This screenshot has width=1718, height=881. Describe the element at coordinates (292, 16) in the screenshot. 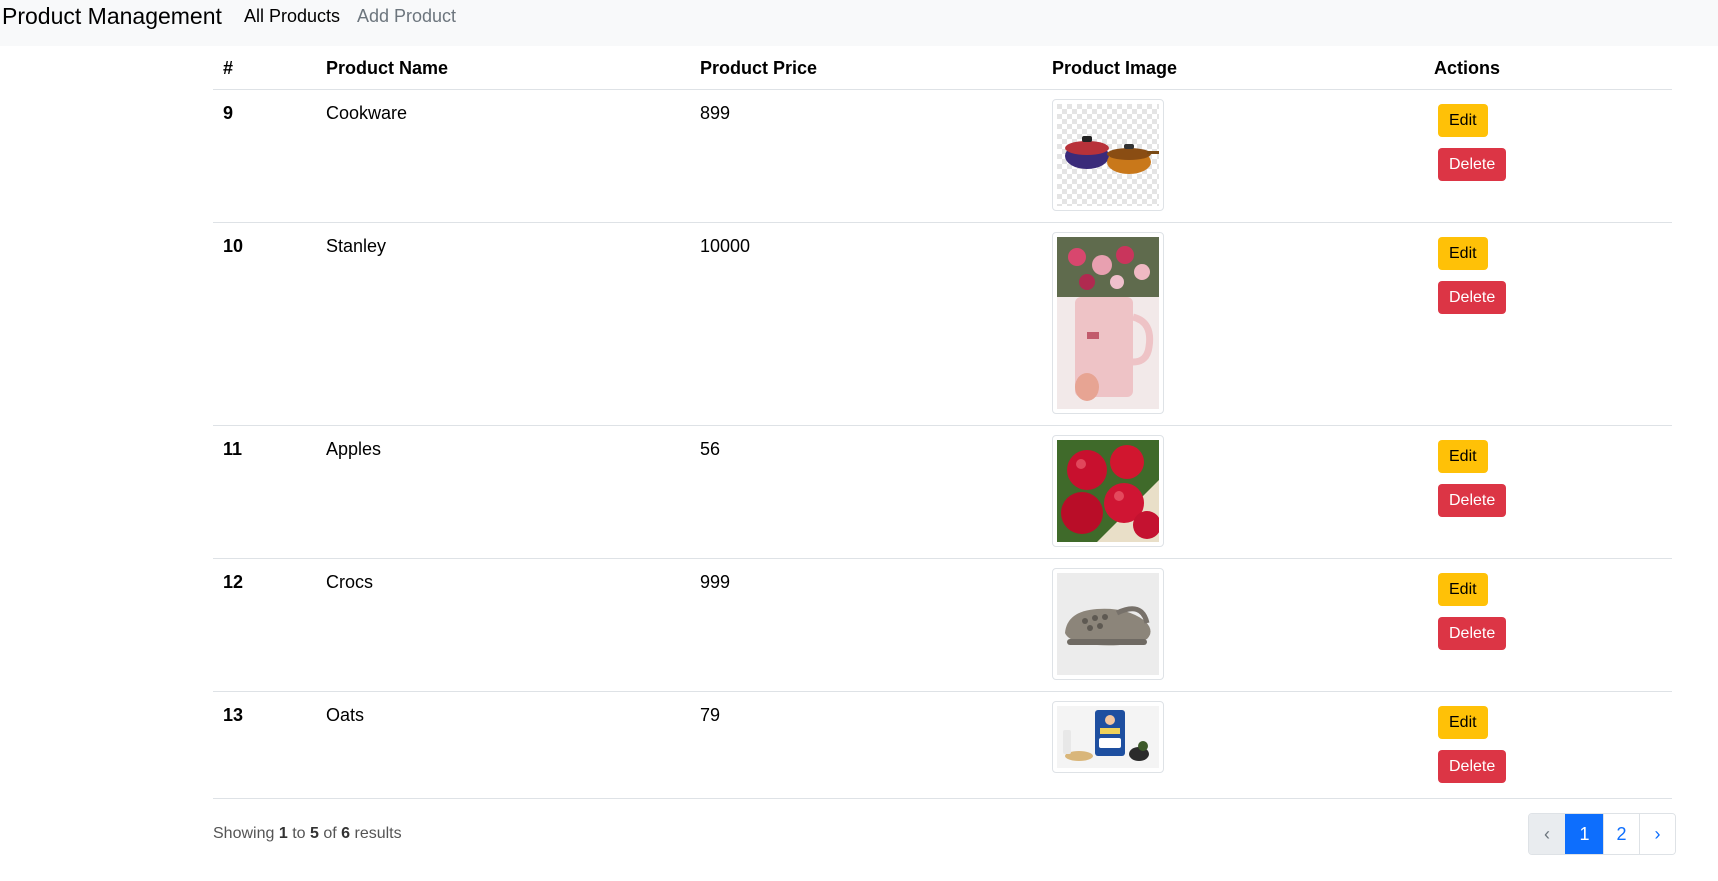

I see `nav-link-all-products: All Products` at that location.